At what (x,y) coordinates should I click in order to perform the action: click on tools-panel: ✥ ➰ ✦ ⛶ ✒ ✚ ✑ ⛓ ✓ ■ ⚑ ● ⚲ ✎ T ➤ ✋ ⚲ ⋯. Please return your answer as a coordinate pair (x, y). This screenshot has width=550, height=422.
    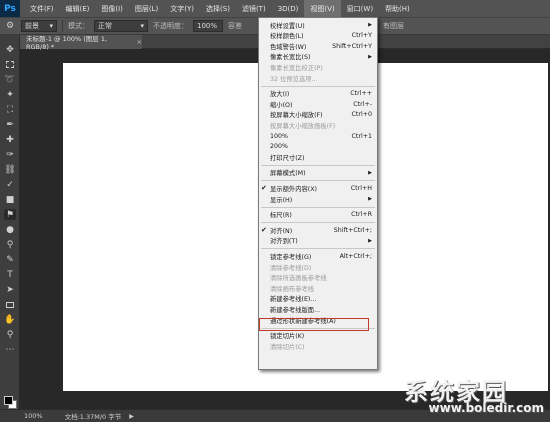
    Looking at the image, I should click on (10, 228).